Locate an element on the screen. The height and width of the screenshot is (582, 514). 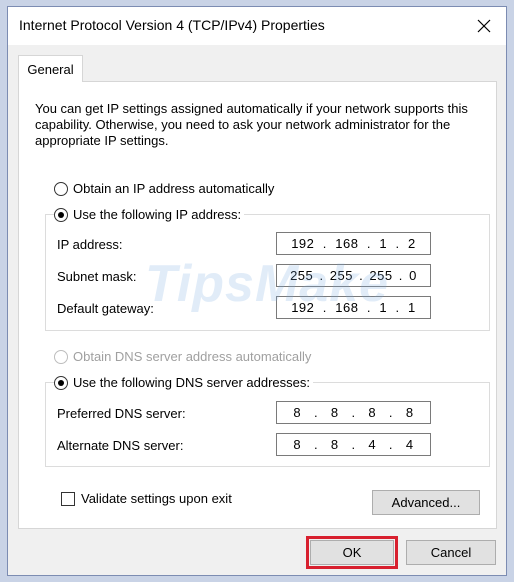
adns-octet-3: 4 is located at coordinates (372, 444).